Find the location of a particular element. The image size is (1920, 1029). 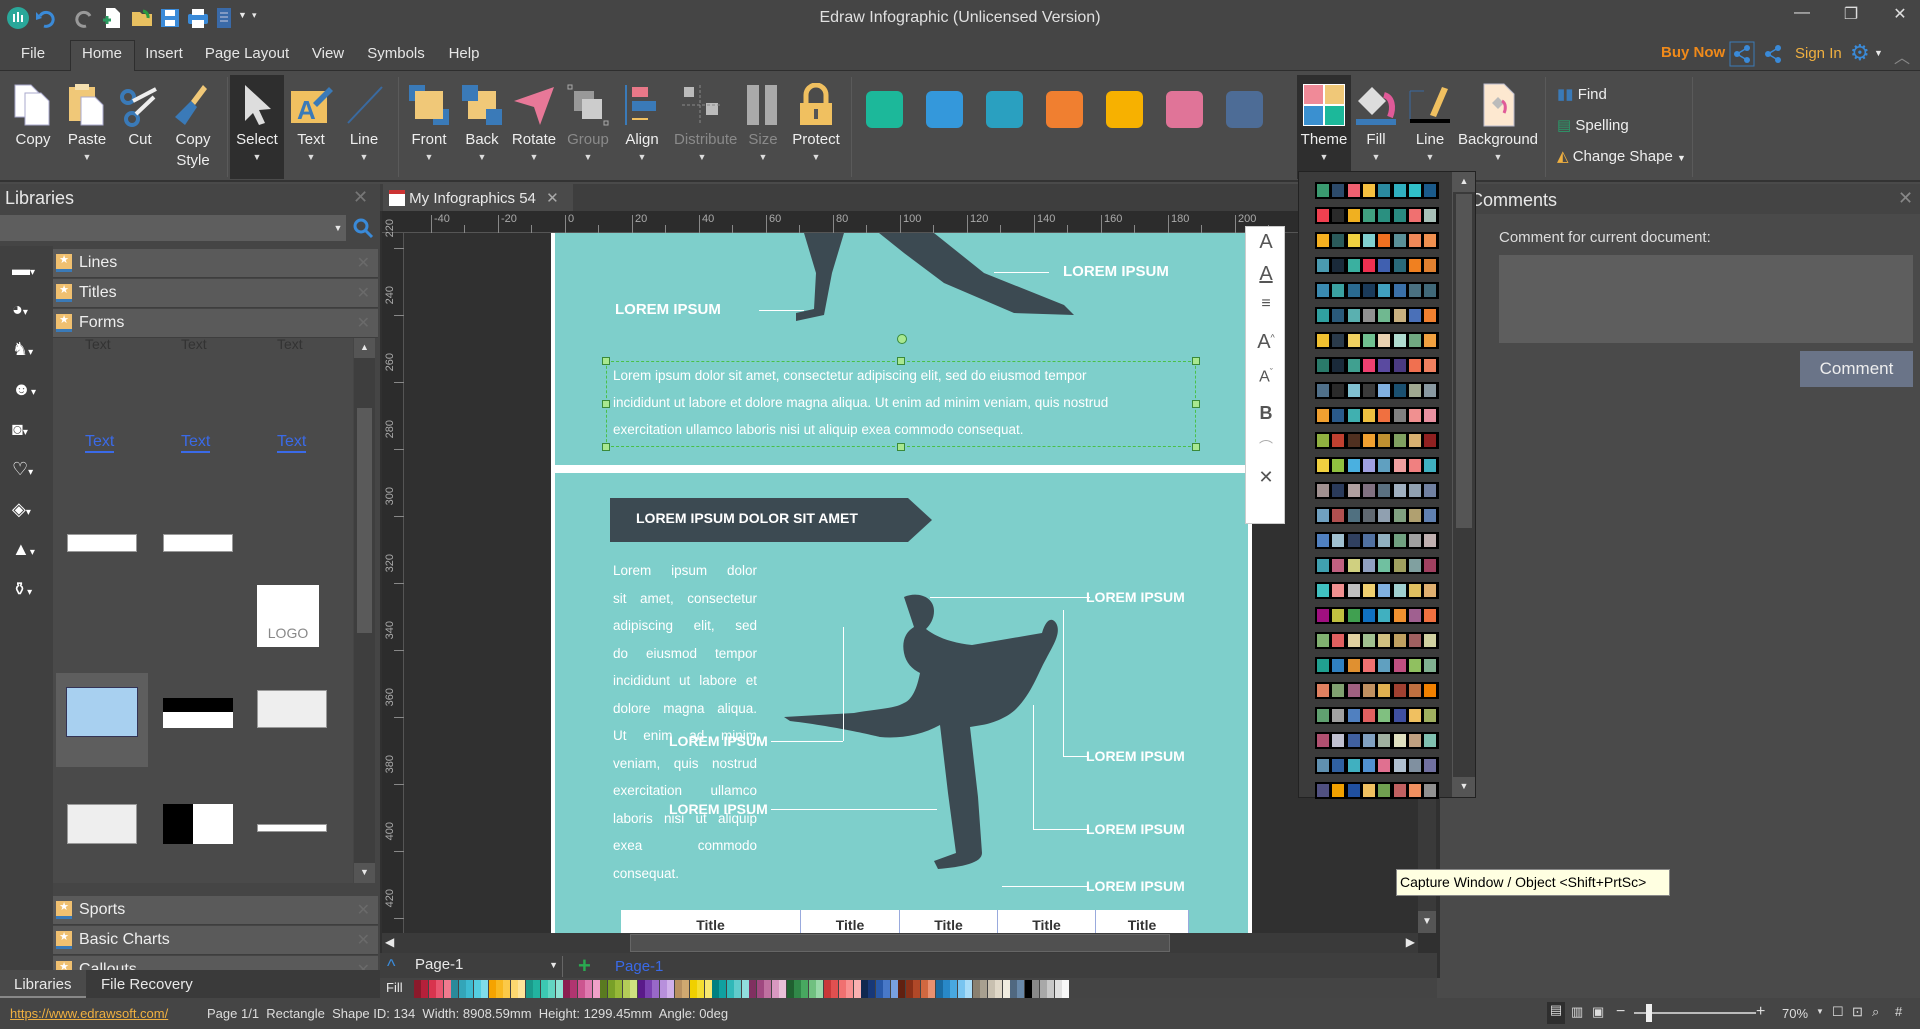

paste-dropdown-icon: ▼ is located at coordinates (87, 157).